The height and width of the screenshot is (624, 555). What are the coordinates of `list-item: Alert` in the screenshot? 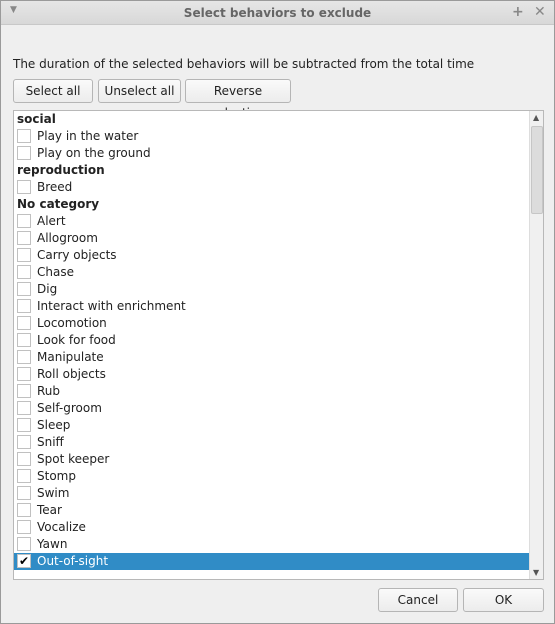 It's located at (271, 221).